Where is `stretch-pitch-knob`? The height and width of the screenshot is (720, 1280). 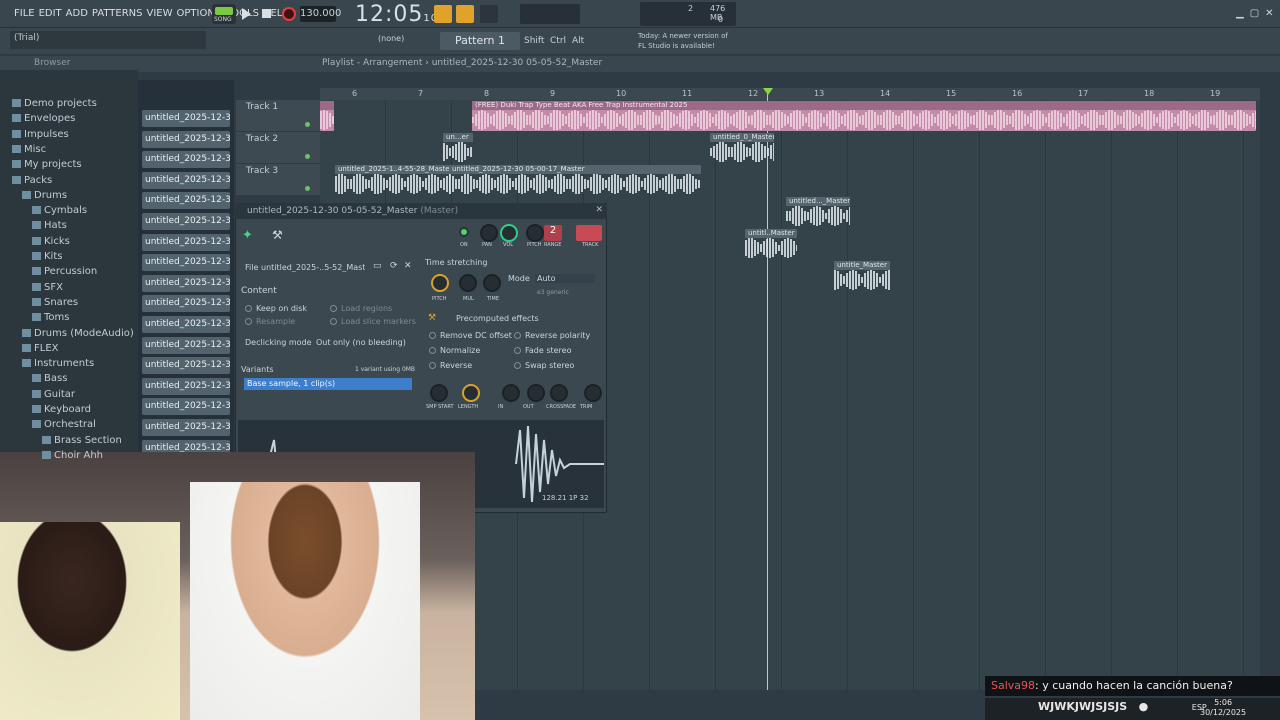
stretch-pitch-knob is located at coordinates (440, 283).